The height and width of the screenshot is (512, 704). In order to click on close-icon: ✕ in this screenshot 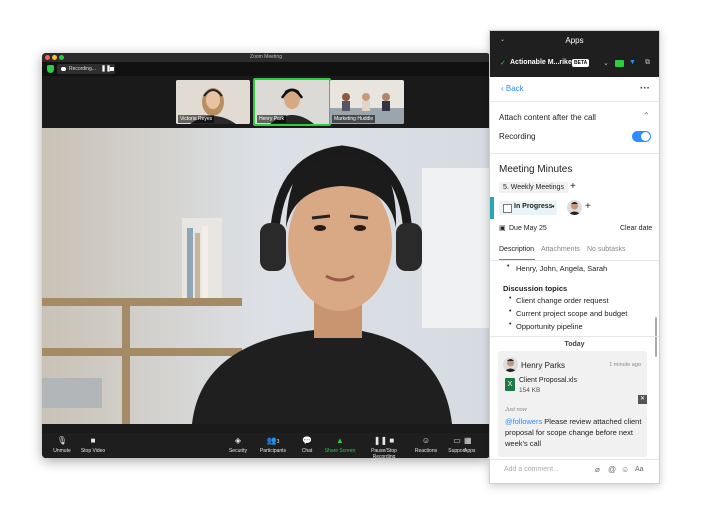, I will do `click(642, 399)`.